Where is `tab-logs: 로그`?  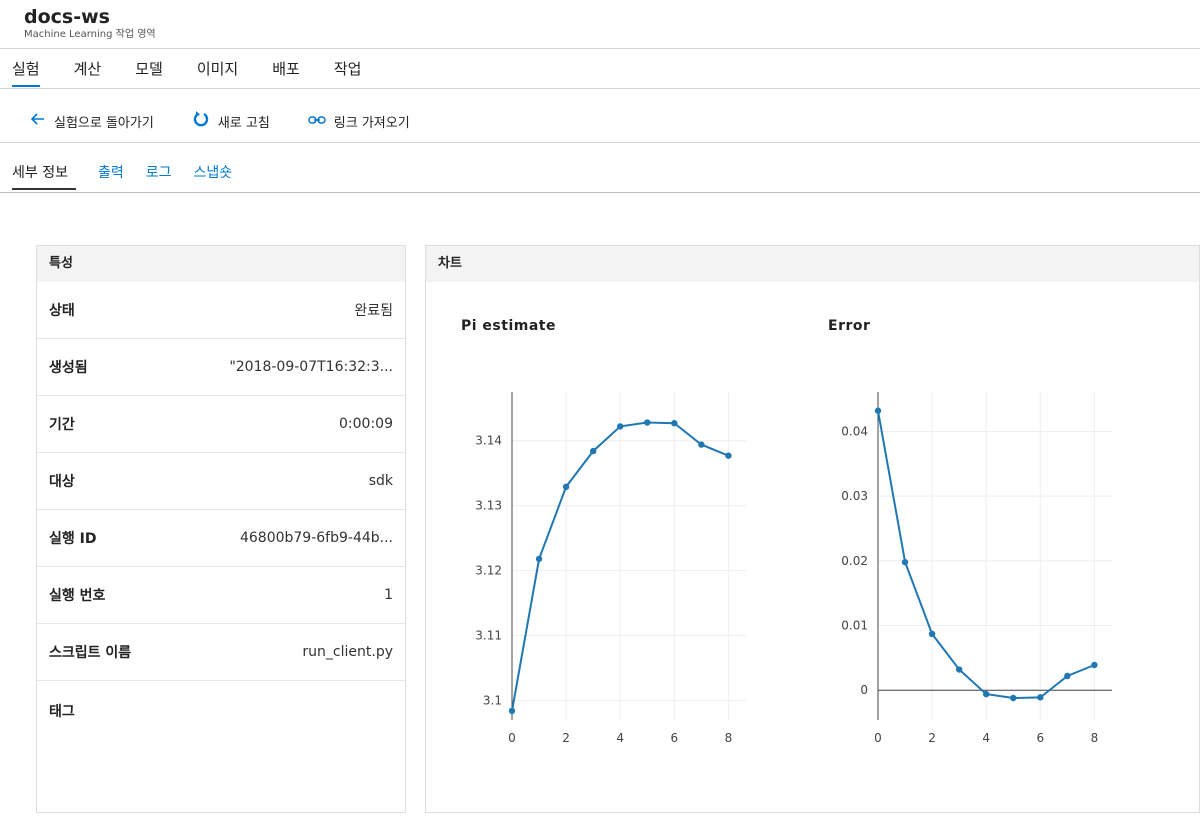 tab-logs: 로그 is located at coordinates (159, 176).